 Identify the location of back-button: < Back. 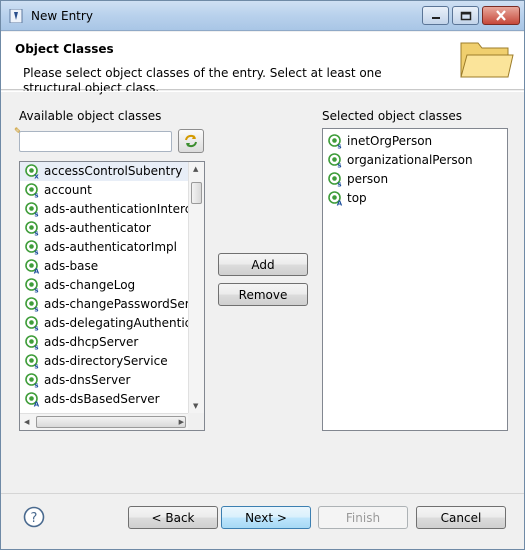
(173, 517).